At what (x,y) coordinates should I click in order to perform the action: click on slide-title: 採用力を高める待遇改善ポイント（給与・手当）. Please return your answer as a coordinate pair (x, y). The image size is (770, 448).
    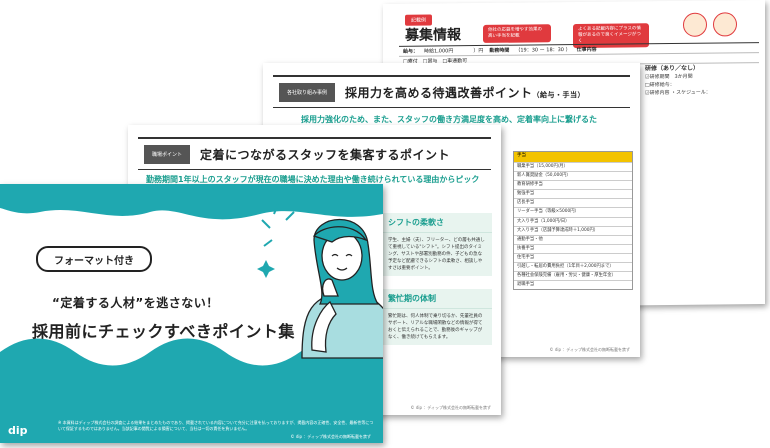
    Looking at the image, I should click on (465, 92).